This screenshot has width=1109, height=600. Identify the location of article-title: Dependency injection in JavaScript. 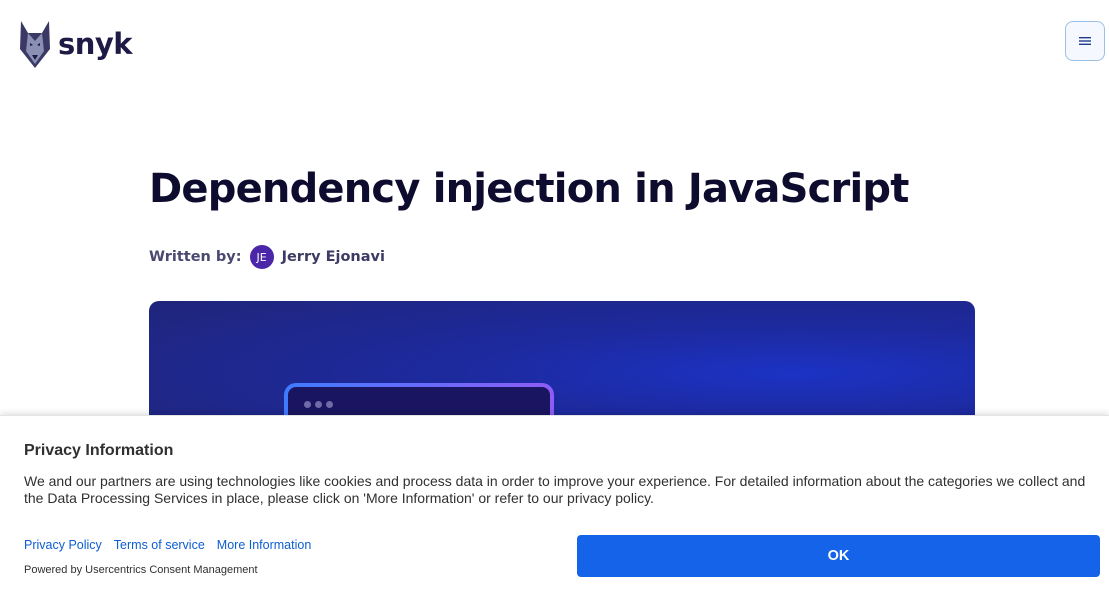
(529, 189).